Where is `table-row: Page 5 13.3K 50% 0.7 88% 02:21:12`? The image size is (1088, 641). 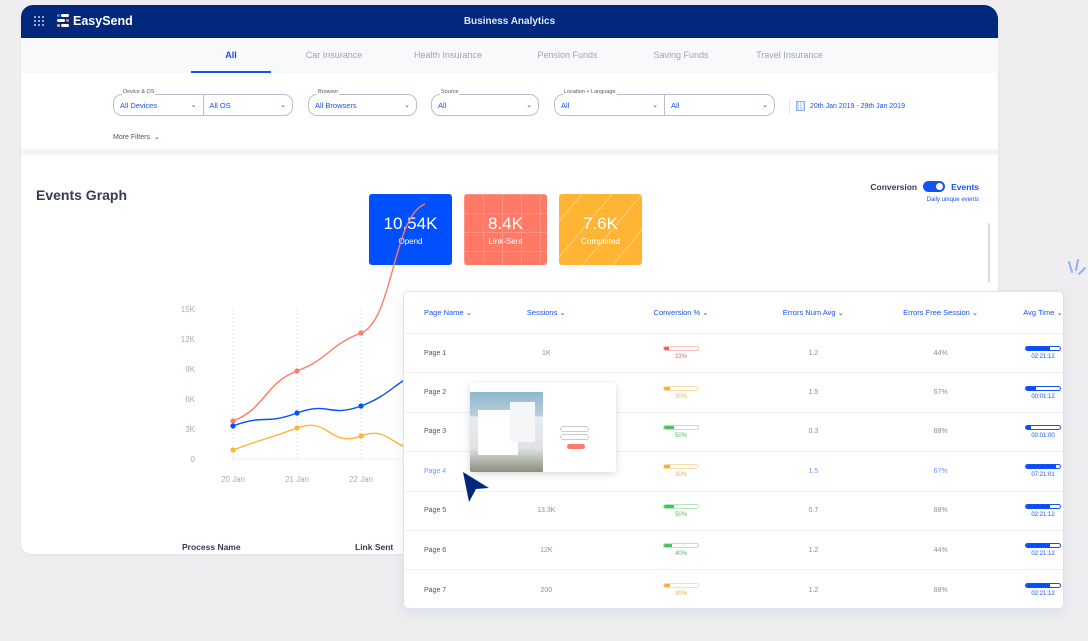
table-row: Page 5 13.3K 50% 0.7 88% 02:21:12 is located at coordinates (733, 511).